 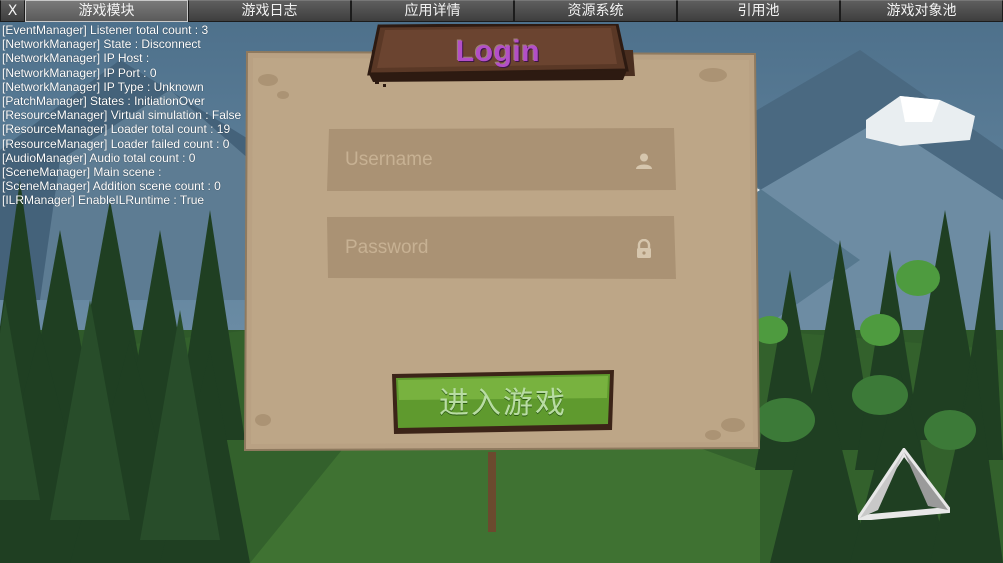 I want to click on log-line: [SceneManager] Addition scene count : 0, so click(x=111, y=186).